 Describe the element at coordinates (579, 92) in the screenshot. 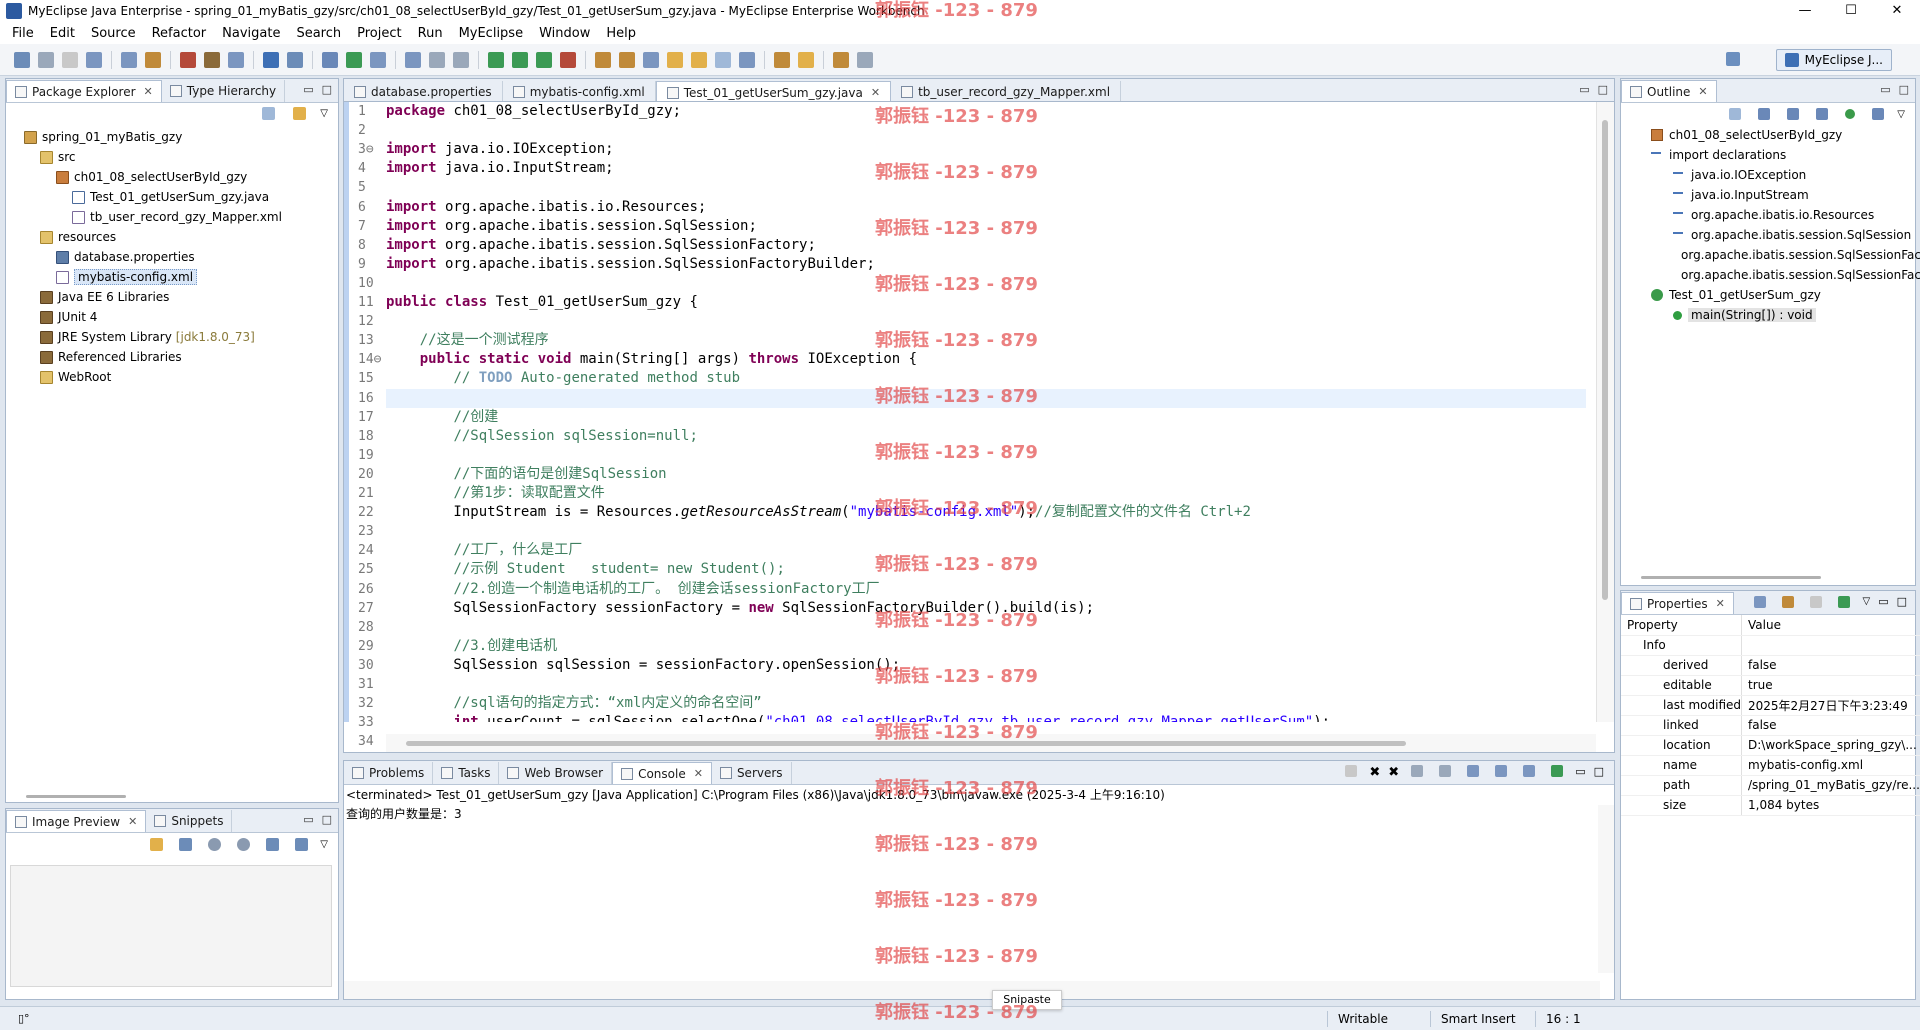

I see `editor-tab: mybatis-config.xml` at that location.